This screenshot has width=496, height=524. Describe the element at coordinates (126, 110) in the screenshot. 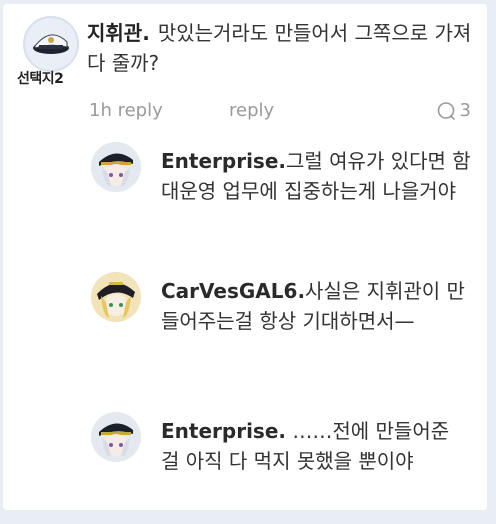

I see `comment-time: 1h reply` at that location.